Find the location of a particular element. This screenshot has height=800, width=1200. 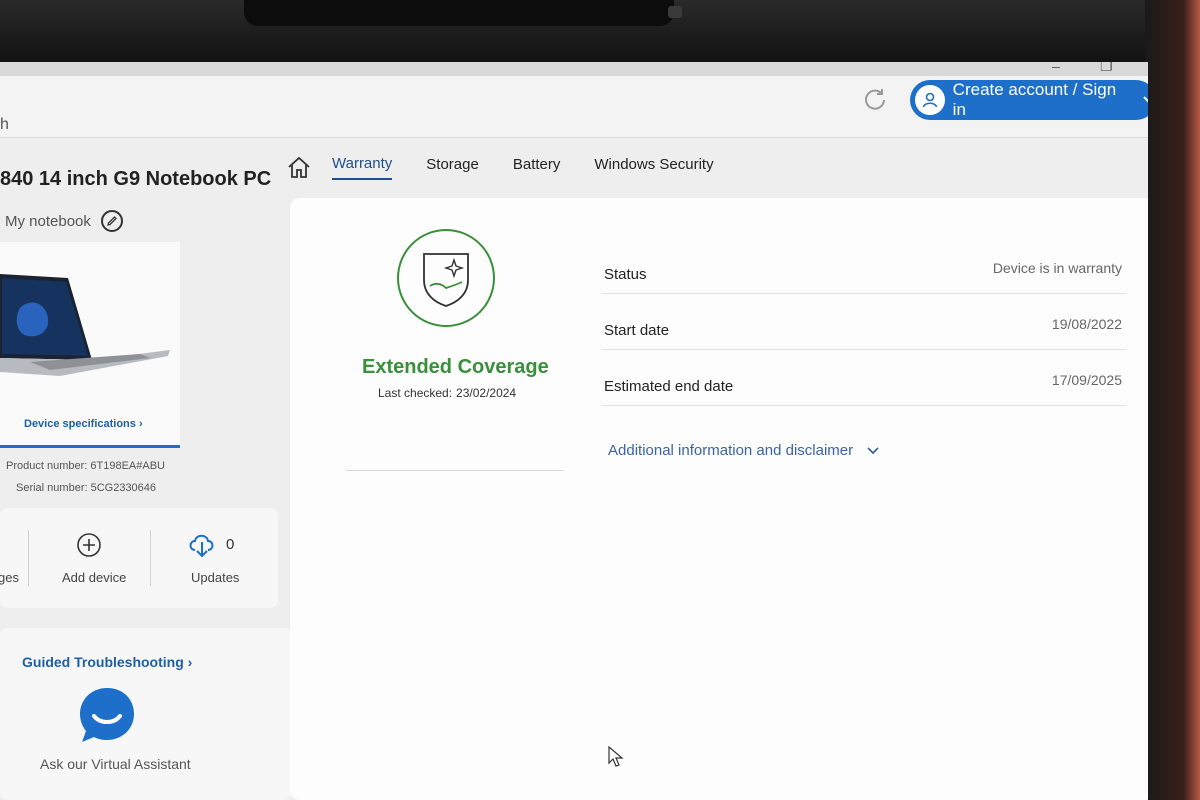

device-title: 840 14 inch G9 Notebook PC is located at coordinates (136, 179).